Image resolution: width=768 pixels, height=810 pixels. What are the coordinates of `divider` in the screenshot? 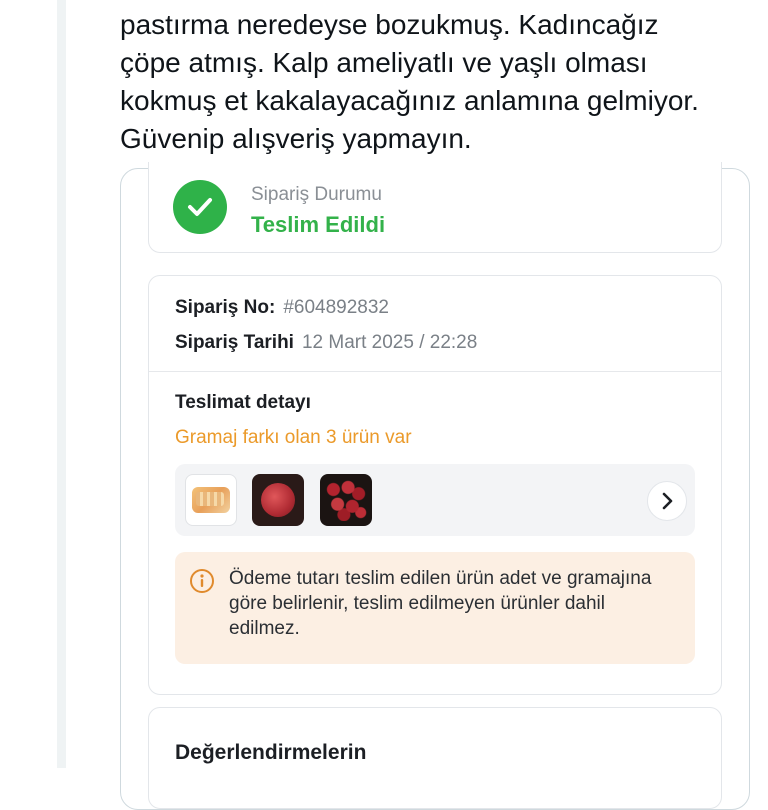 It's located at (435, 371).